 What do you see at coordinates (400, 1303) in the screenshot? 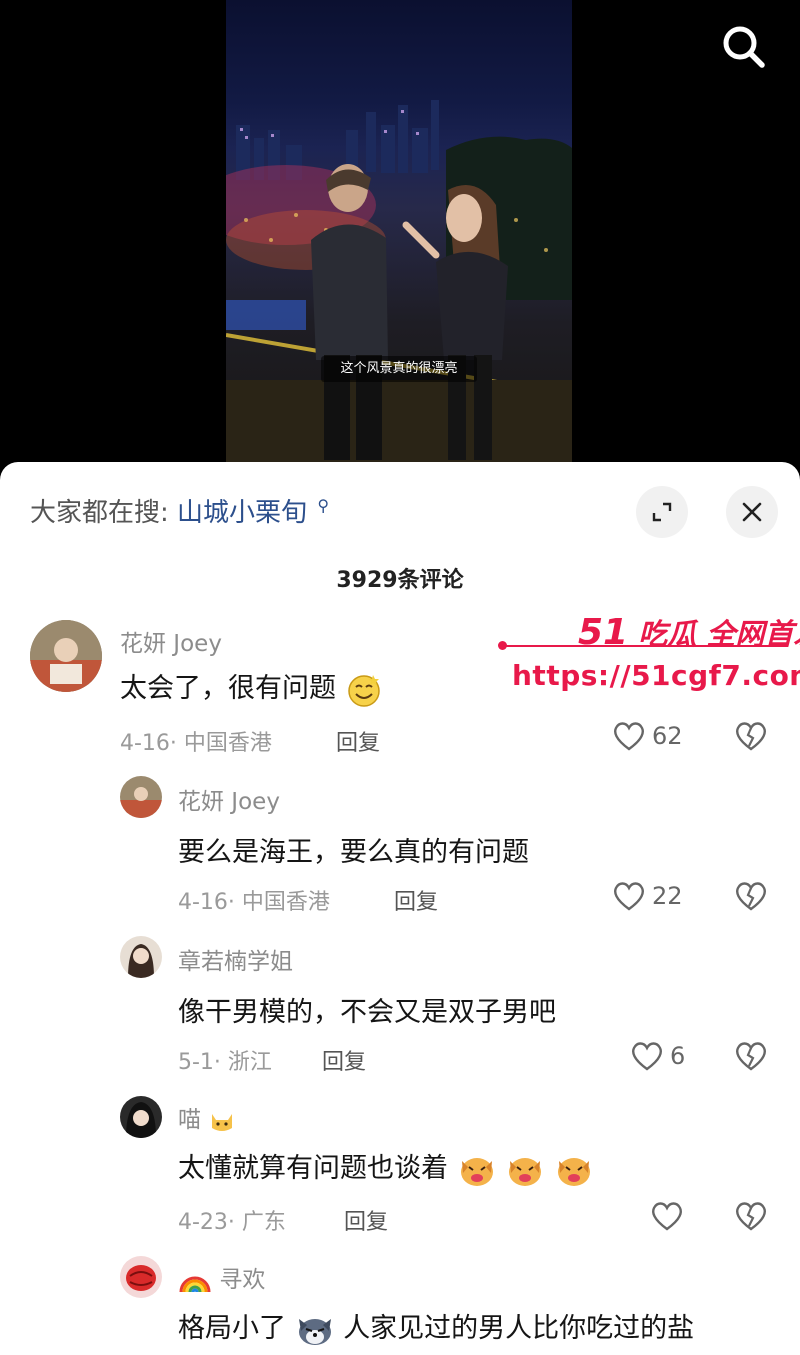
I see `reply-item: 寻欢 格局小了 人家见过的男人比你吃过的盐` at bounding box center [400, 1303].